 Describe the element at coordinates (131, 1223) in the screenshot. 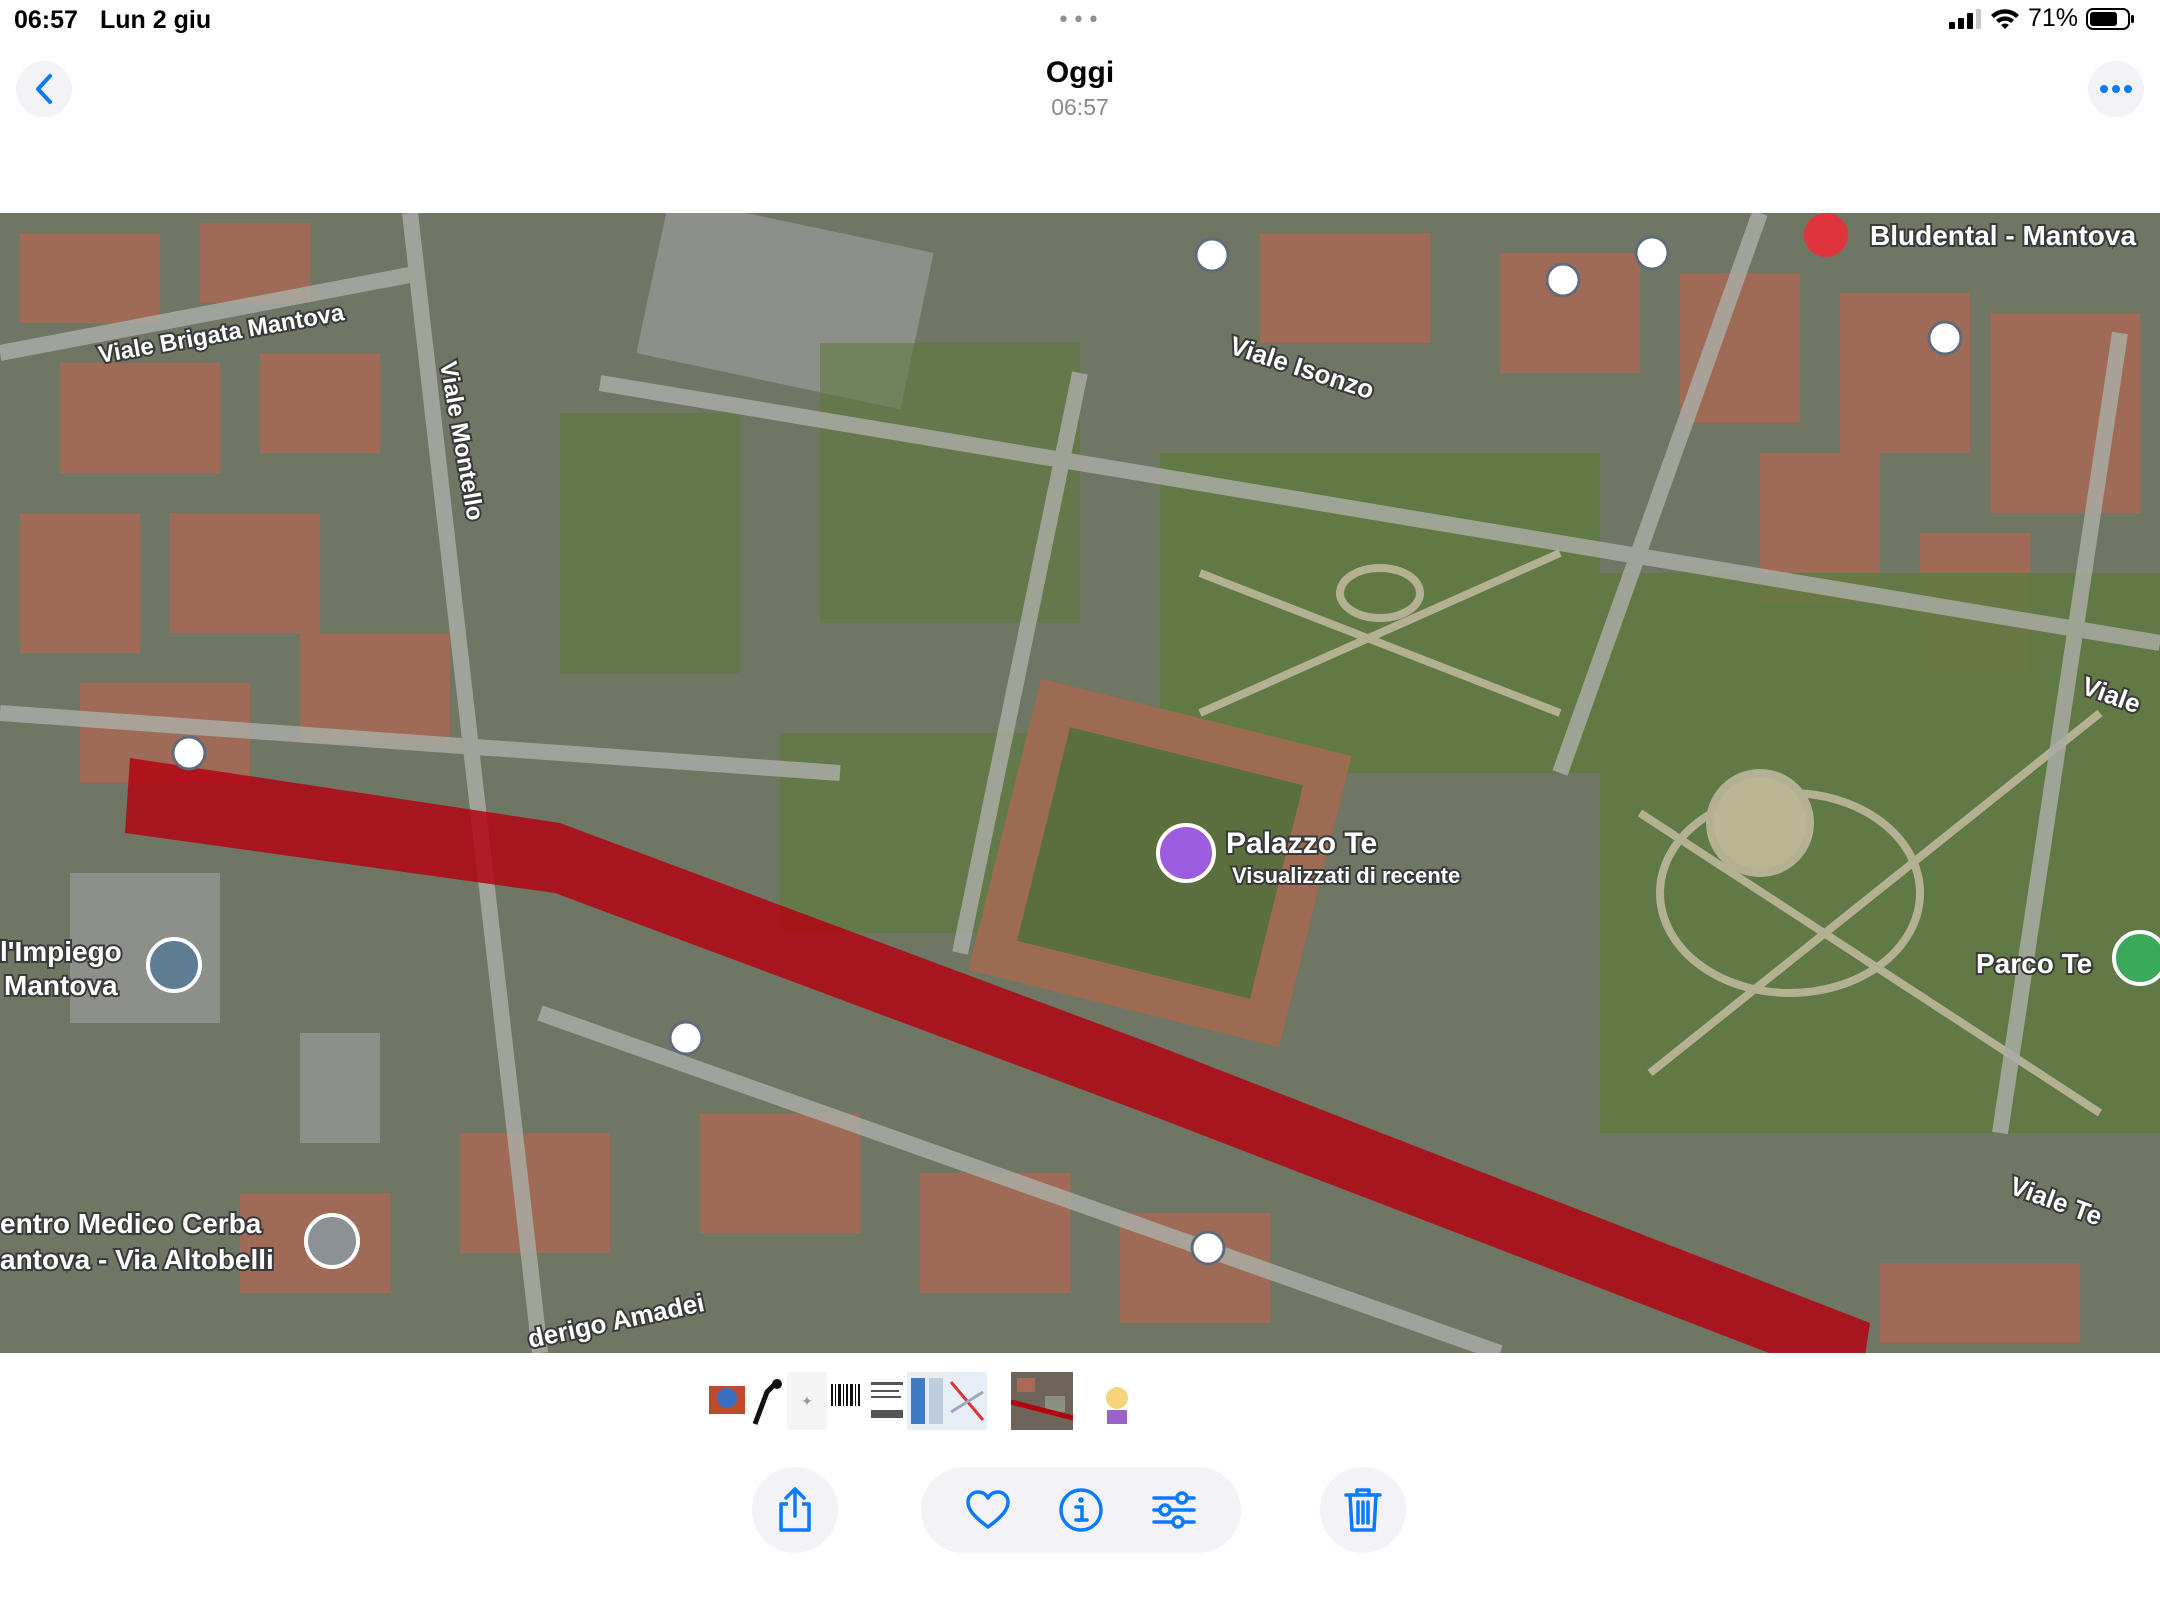

I see `map-label-cerba1: entro Medico Cerba` at that location.